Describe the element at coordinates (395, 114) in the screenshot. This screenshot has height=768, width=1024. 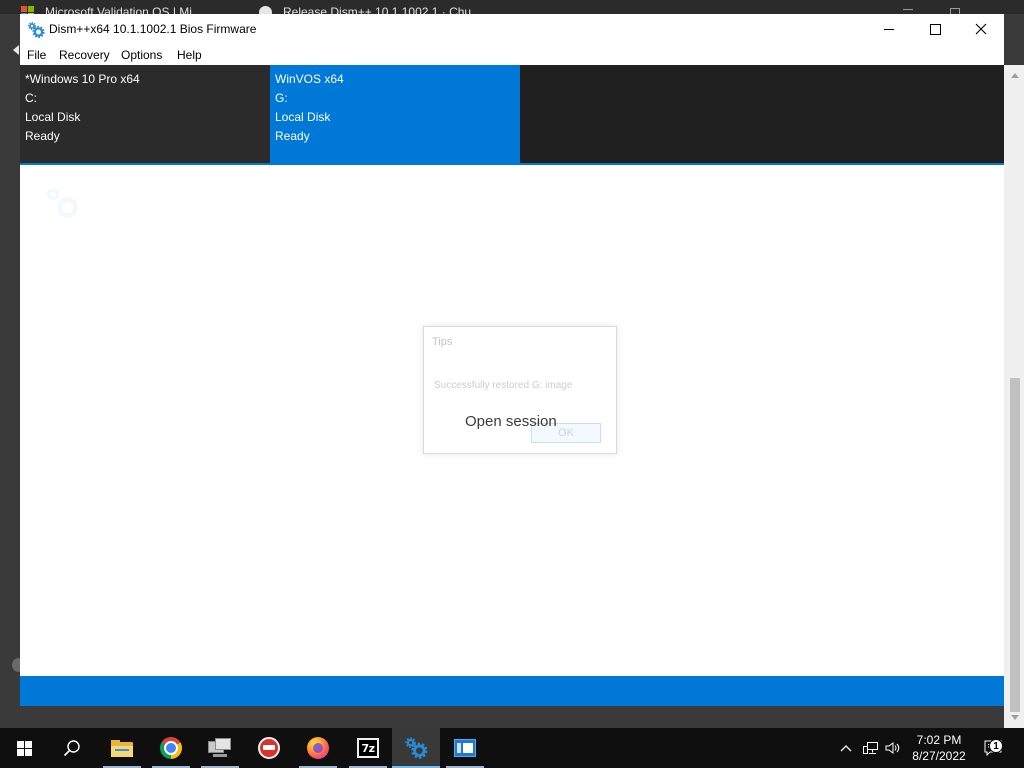
I see `session-tile-winvos: WinVOS x64 G: Local Disk Ready` at that location.